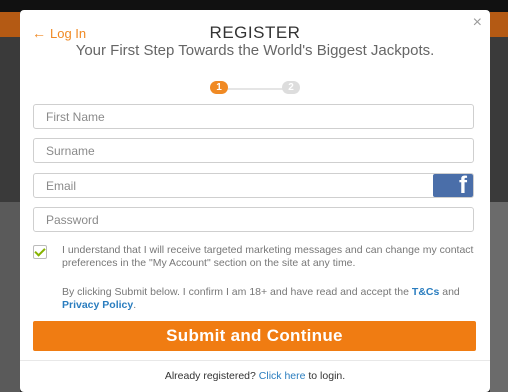 The height and width of the screenshot is (392, 508). What do you see at coordinates (254, 336) in the screenshot?
I see `submit-button: Submit and Continue` at bounding box center [254, 336].